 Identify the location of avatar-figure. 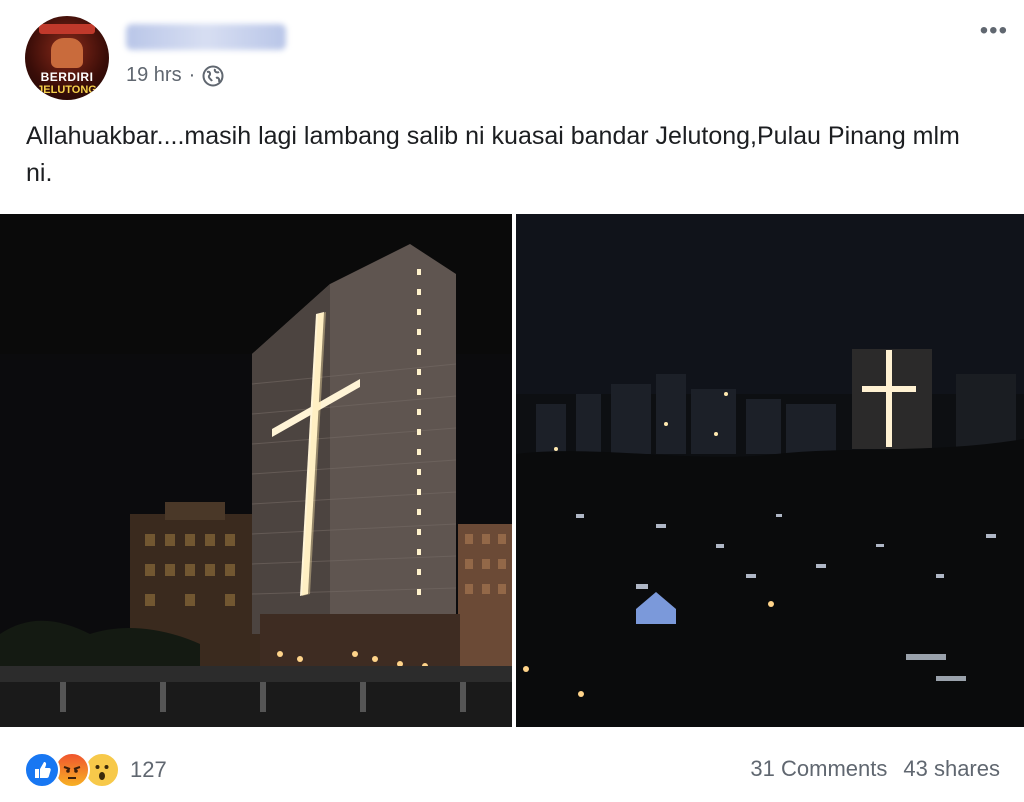
(67, 53).